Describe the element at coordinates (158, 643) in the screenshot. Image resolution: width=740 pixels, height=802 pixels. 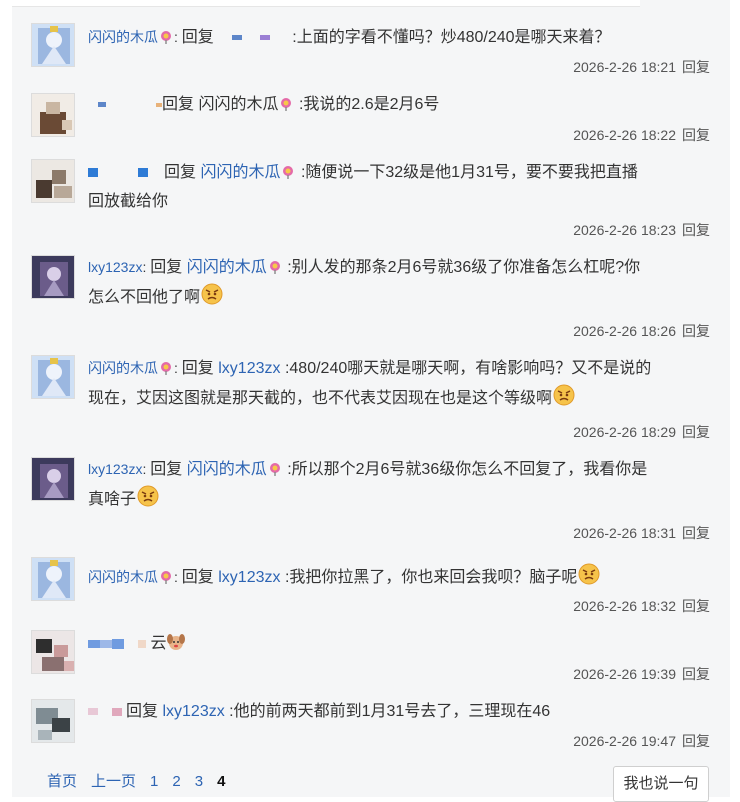
I see `reply-content: 云` at that location.